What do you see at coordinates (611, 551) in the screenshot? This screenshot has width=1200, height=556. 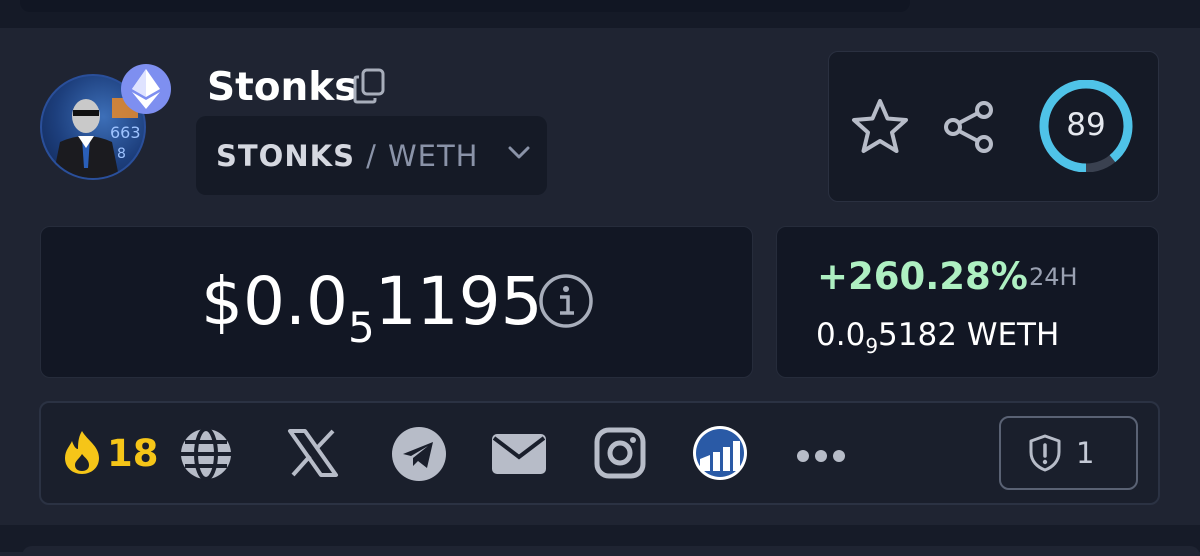 I see `next-panel-edge` at bounding box center [611, 551].